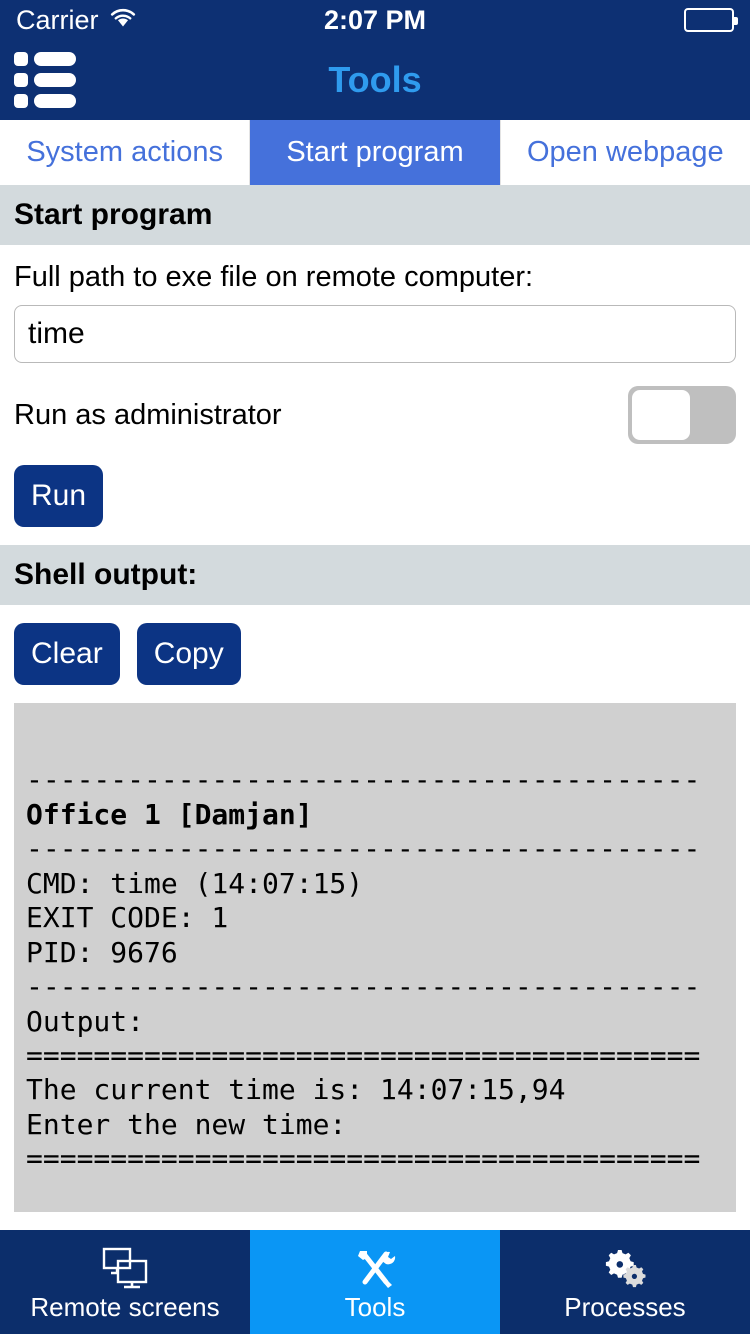  What do you see at coordinates (375, 654) in the screenshot?
I see `shell-output-actions: Clear Copy` at bounding box center [375, 654].